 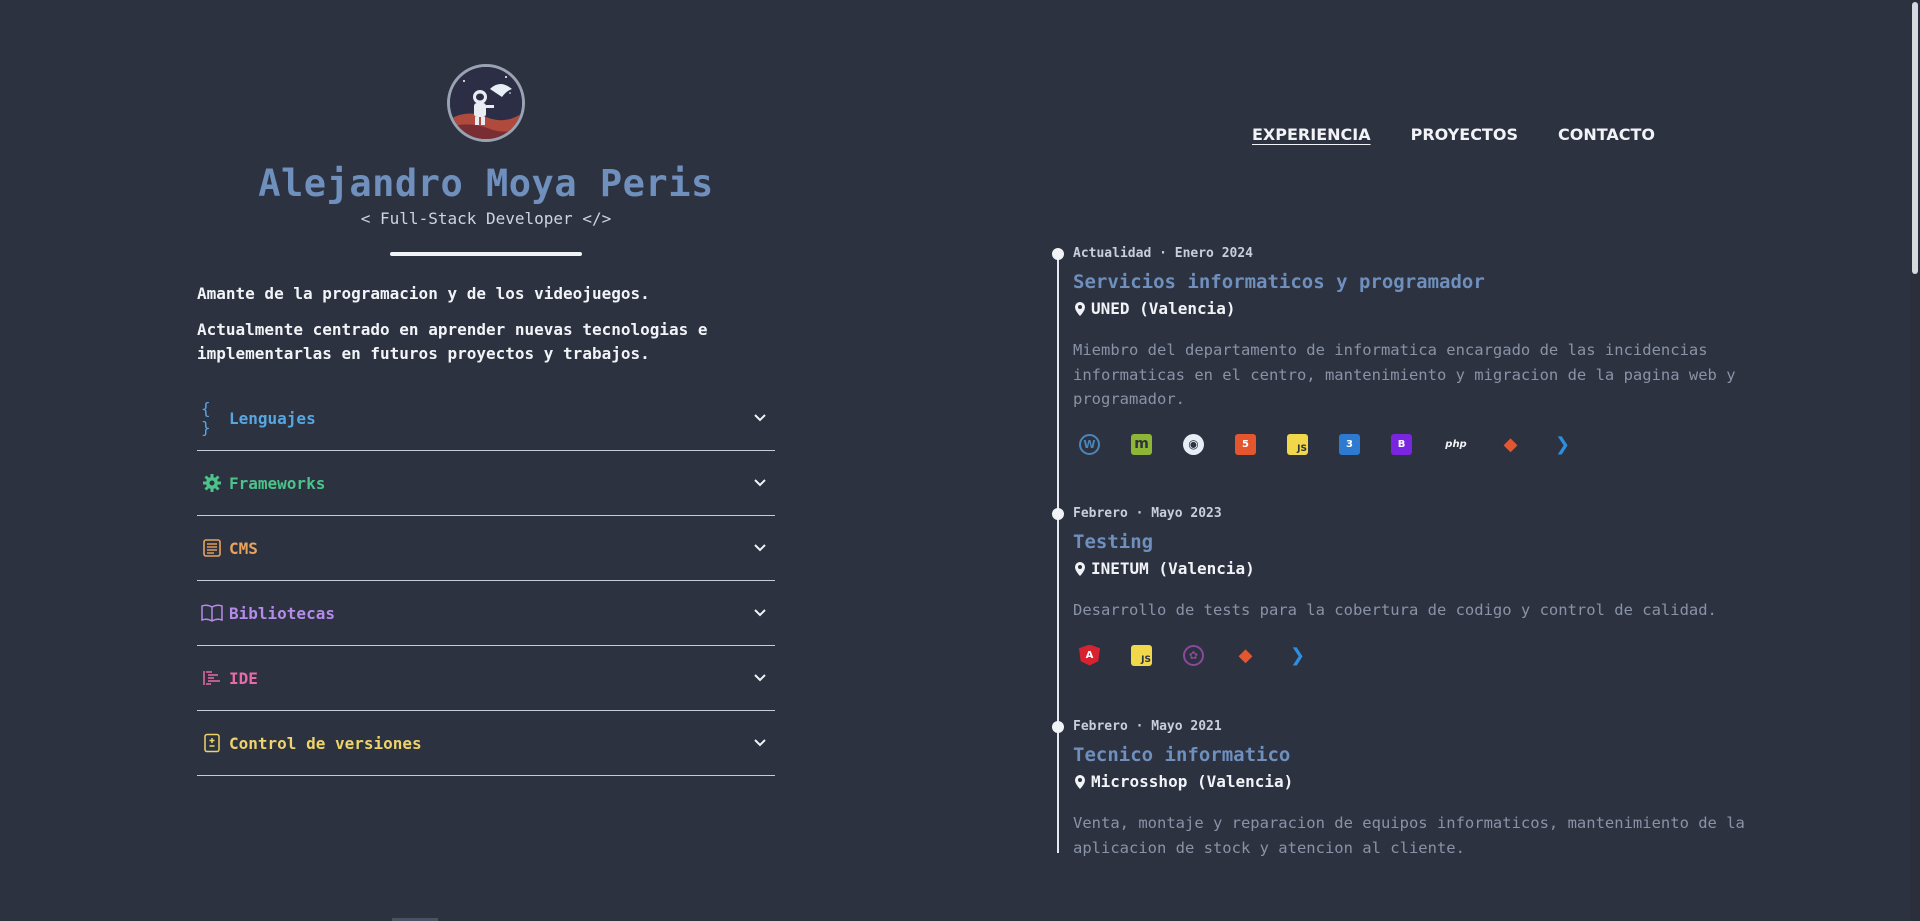 I want to click on entry-title: Tecnico informatico, so click(x=1182, y=755).